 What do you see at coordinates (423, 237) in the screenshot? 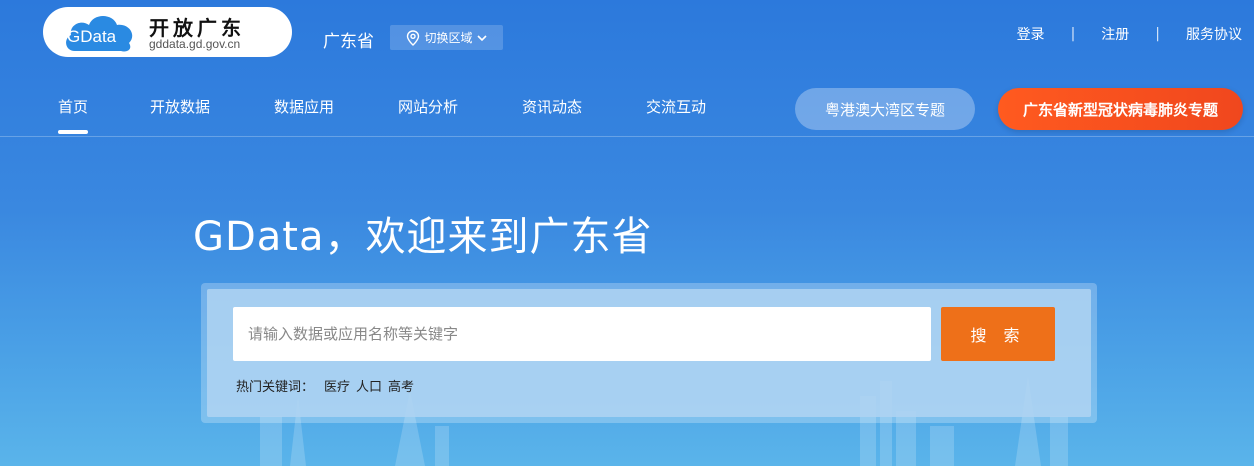
I see `hero-title: GData，欢迎来到广东省` at bounding box center [423, 237].